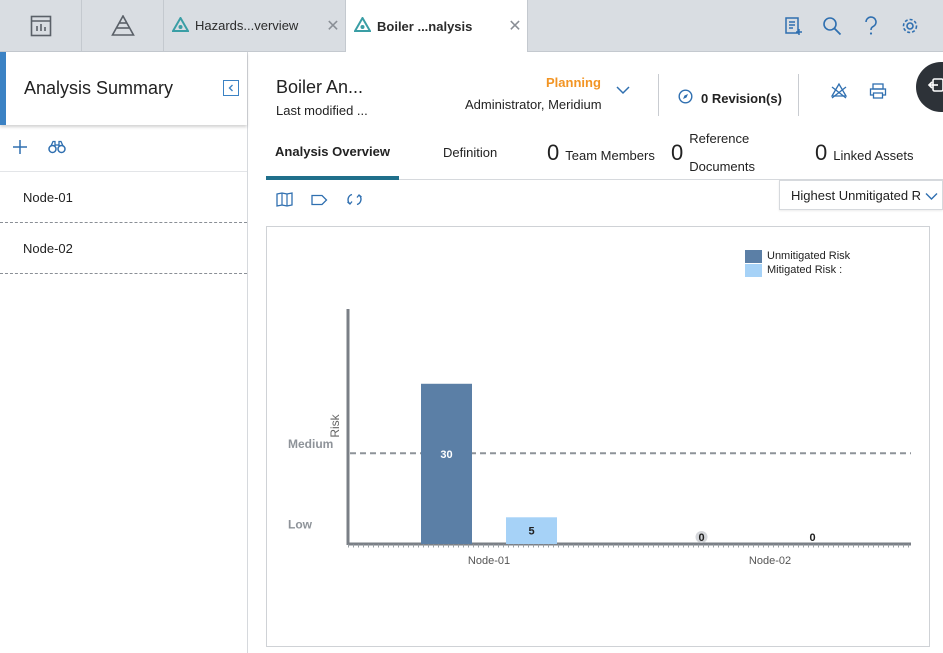  What do you see at coordinates (123, 248) in the screenshot?
I see `list-item: Node-02` at bounding box center [123, 248].